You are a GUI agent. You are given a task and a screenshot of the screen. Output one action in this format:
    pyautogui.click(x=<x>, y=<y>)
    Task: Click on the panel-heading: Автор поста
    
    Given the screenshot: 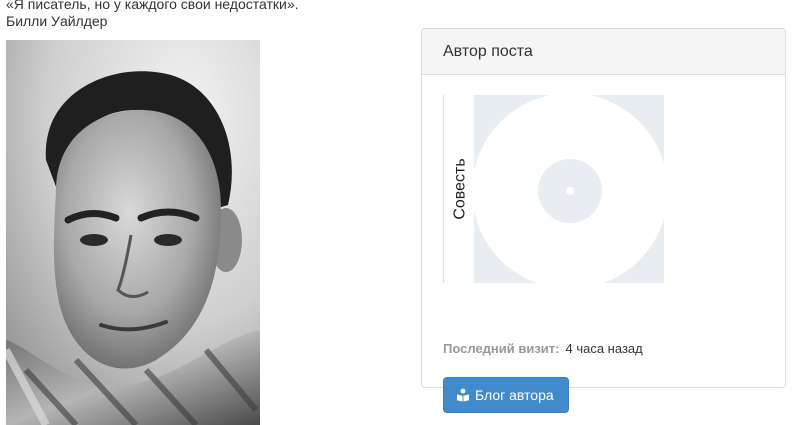 What is the action you would take?
    pyautogui.click(x=603, y=52)
    